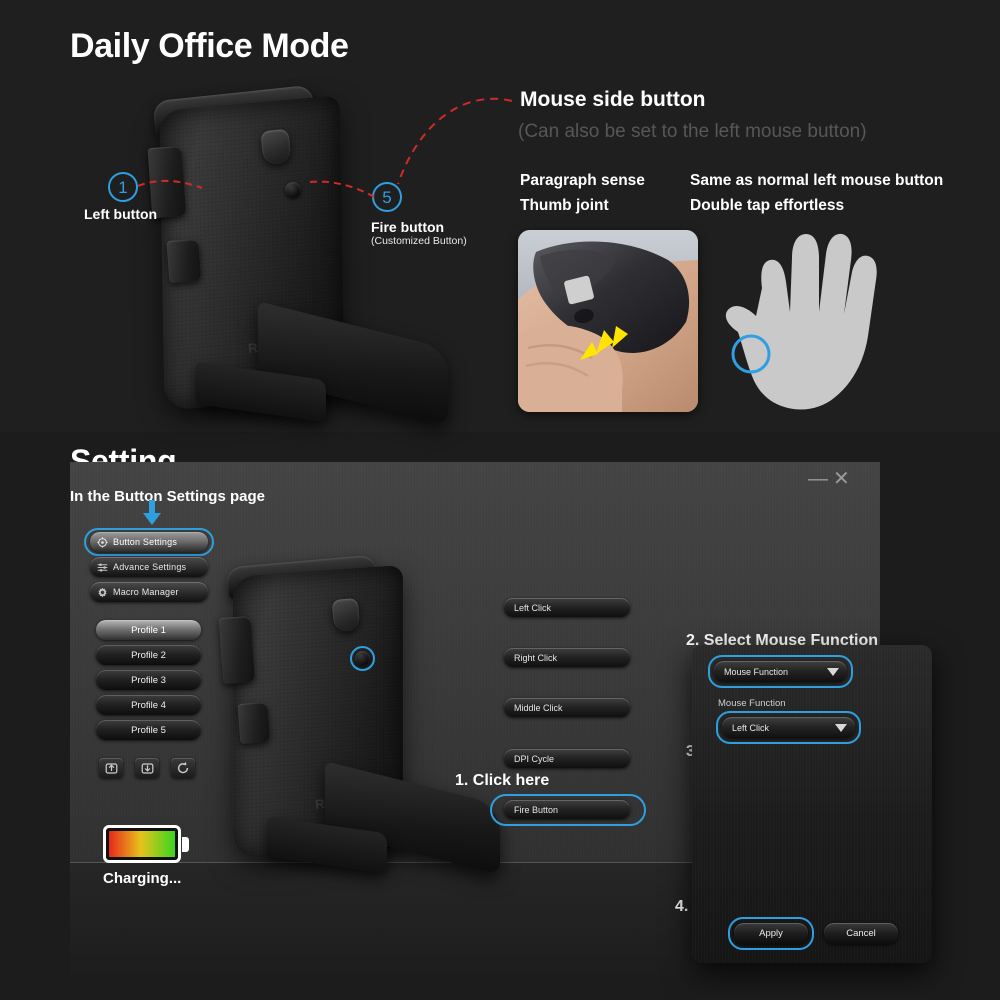  Describe the element at coordinates (567, 758) in the screenshot. I see `action-button-dpi-cycle: DPI Cycle` at that location.